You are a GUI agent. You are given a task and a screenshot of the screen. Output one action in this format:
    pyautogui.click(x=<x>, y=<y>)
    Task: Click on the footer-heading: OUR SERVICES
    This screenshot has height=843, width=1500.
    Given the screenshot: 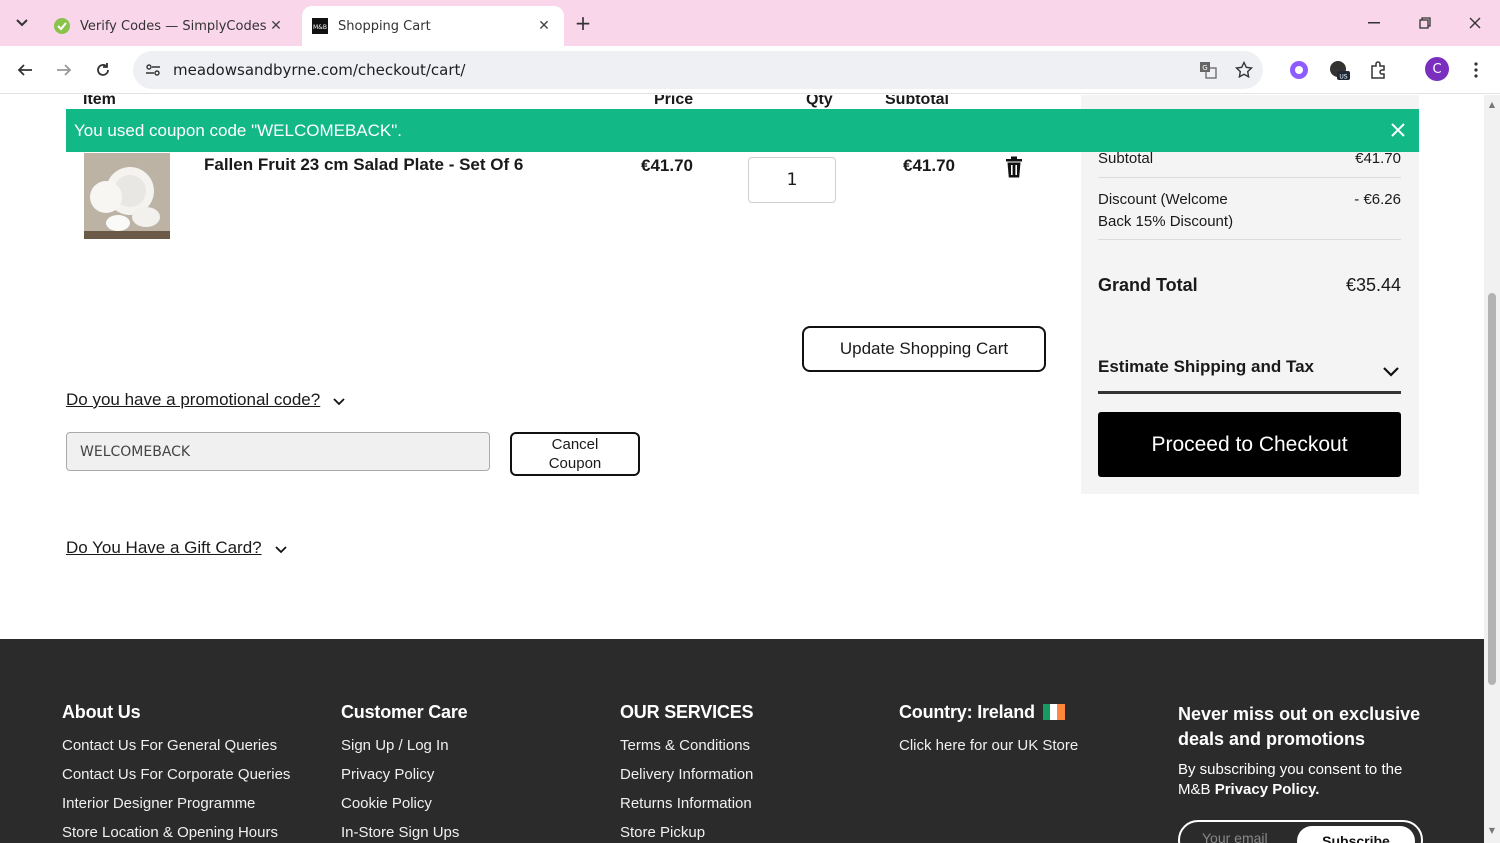 What is the action you would take?
    pyautogui.click(x=687, y=712)
    